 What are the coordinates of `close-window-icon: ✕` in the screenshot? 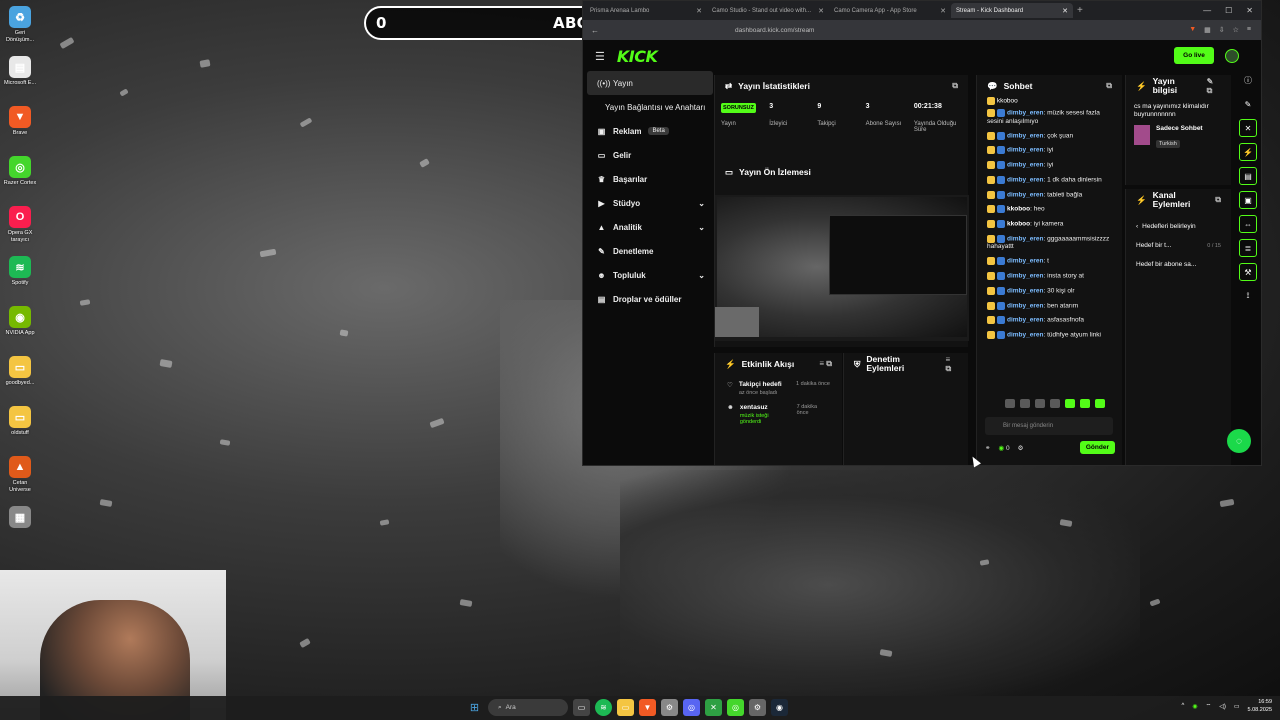 It's located at (1249, 10).